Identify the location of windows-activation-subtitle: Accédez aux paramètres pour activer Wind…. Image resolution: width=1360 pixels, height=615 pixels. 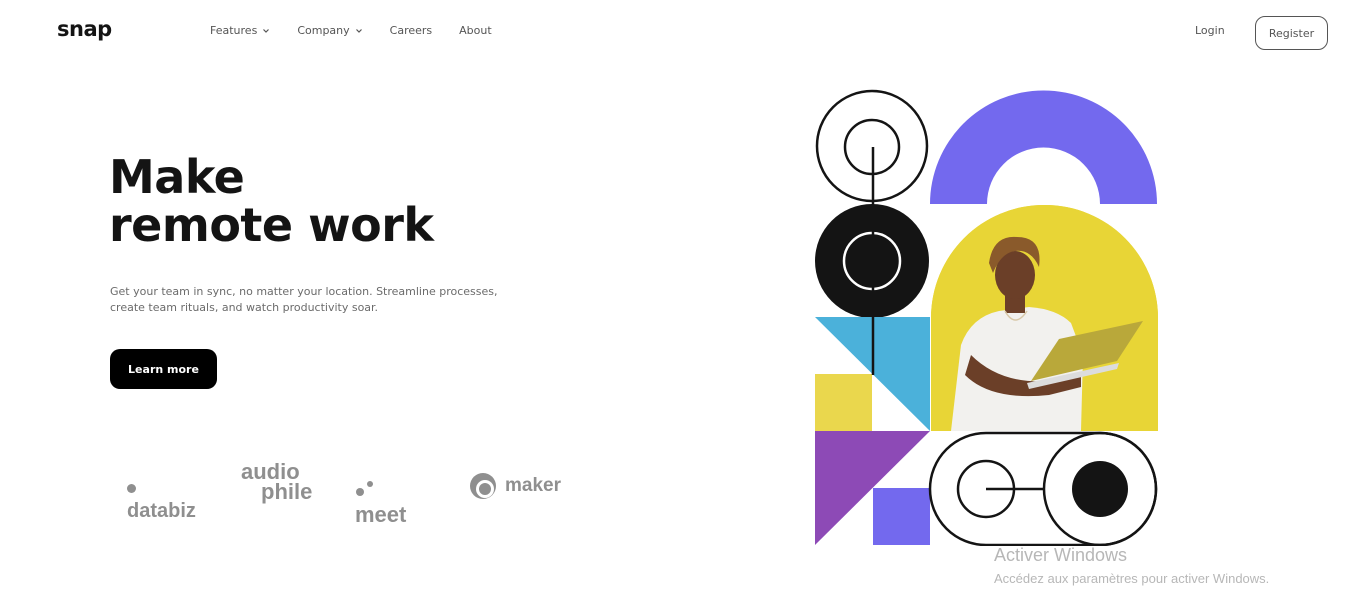
(1132, 578).